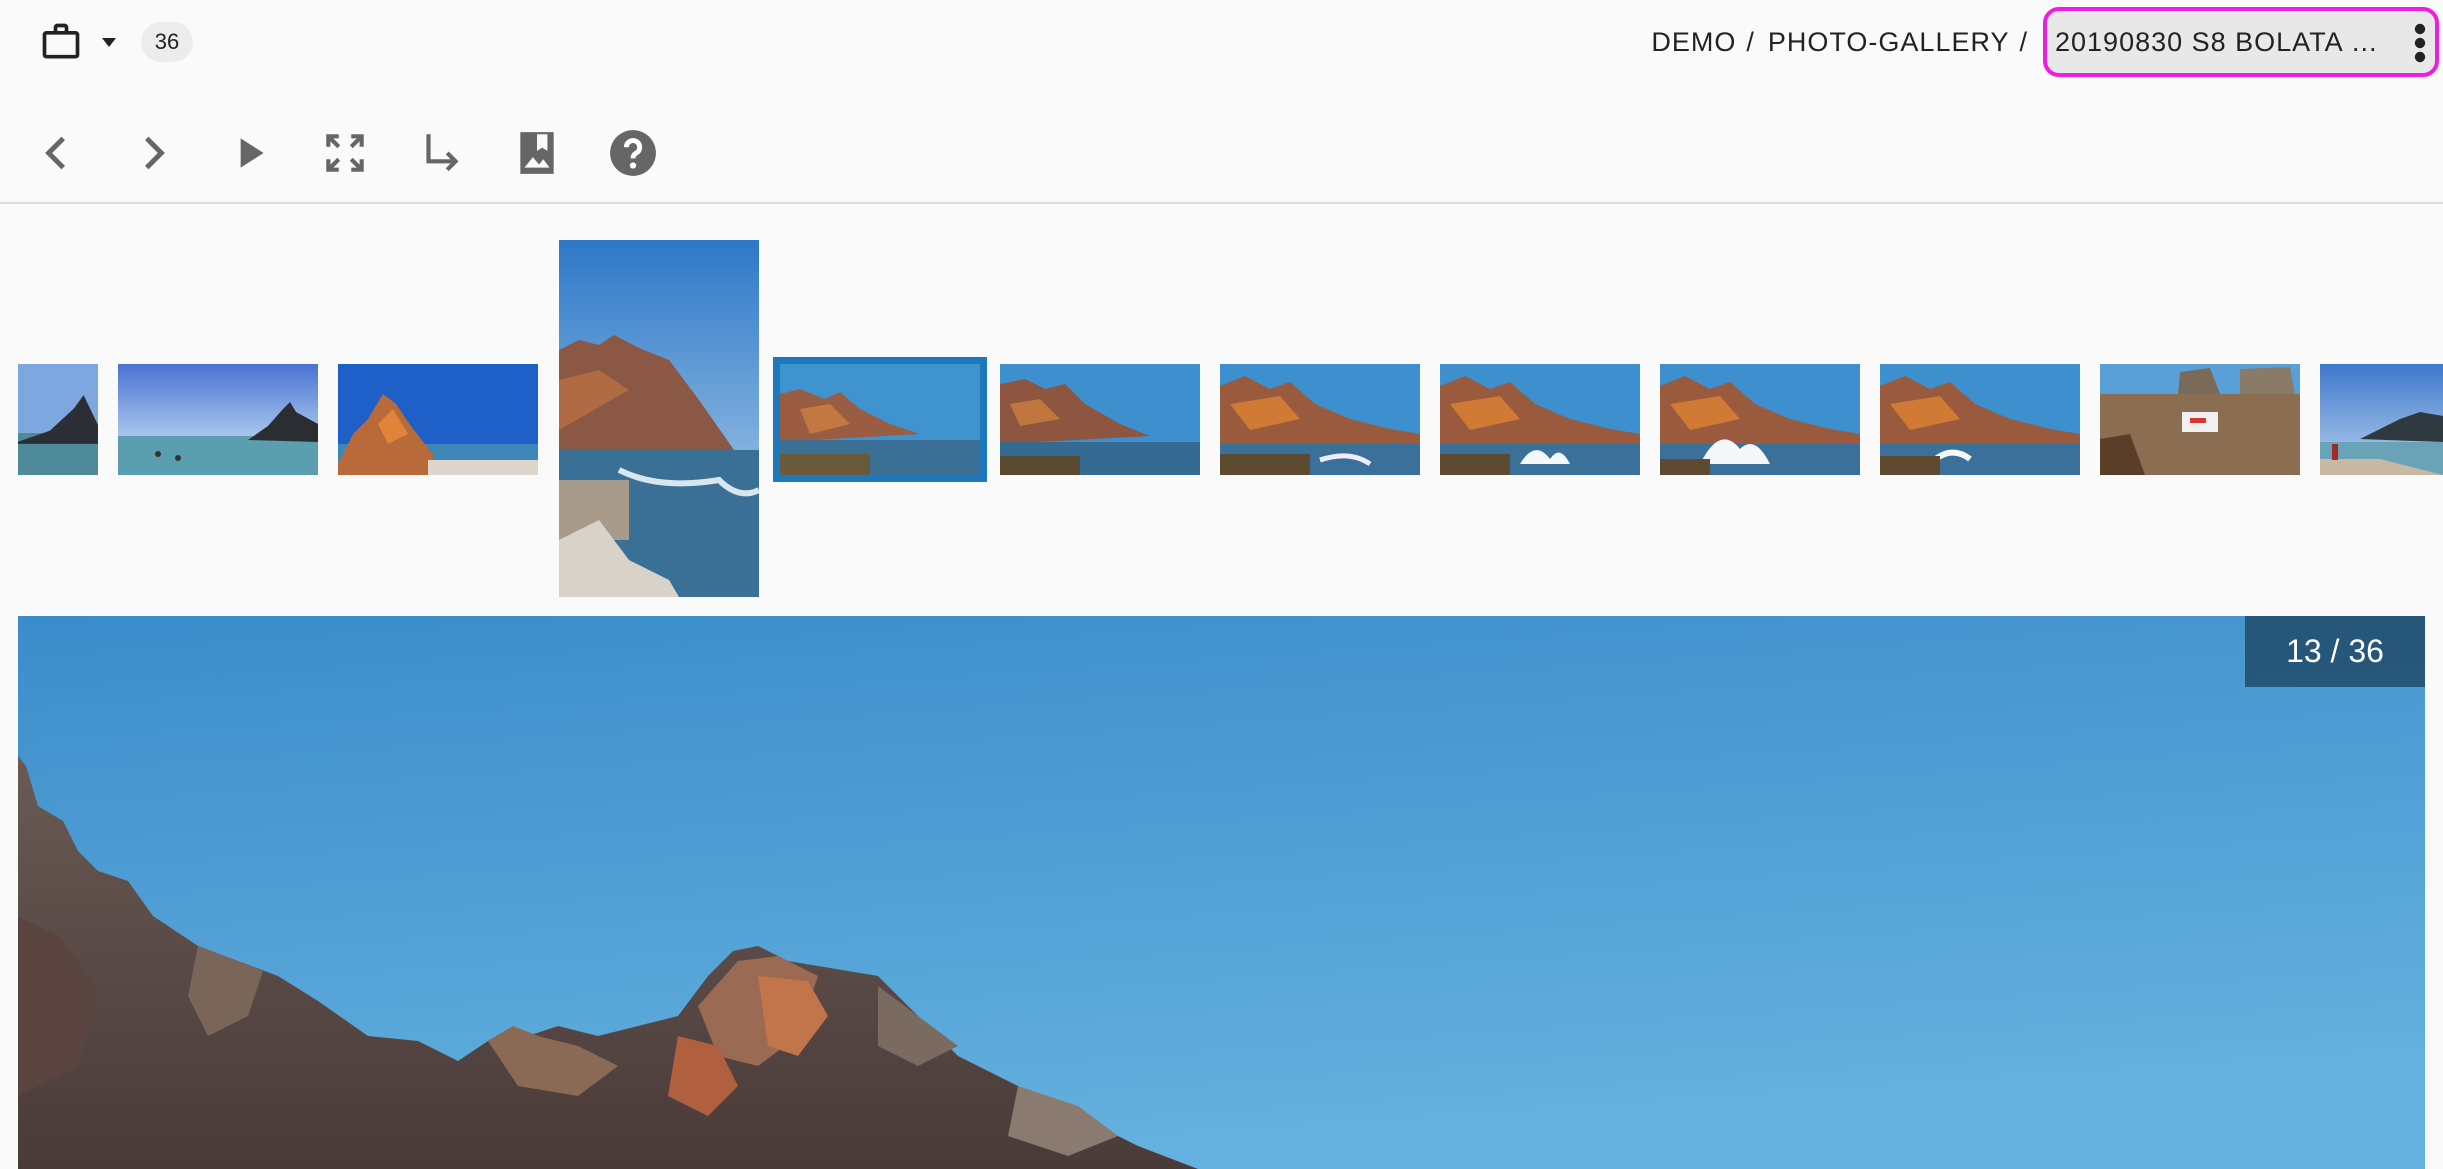  I want to click on breadcrumb-item-photo-gallery: PHOTO-GALLERY, so click(1889, 42).